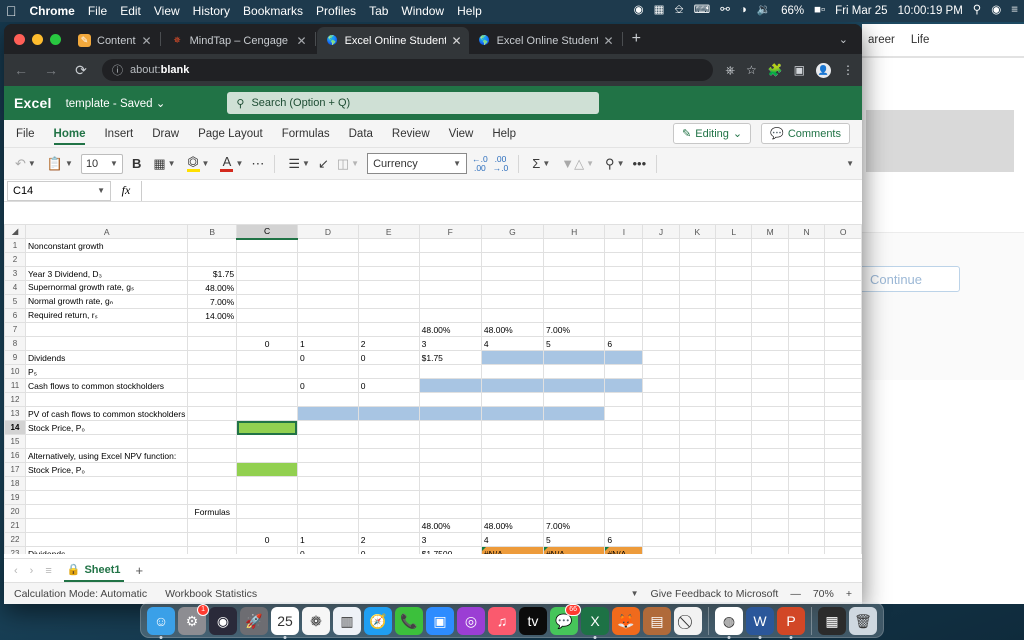 The width and height of the screenshot is (1024, 640). What do you see at coordinates (267, 427) in the screenshot?
I see `cell-C14` at bounding box center [267, 427].